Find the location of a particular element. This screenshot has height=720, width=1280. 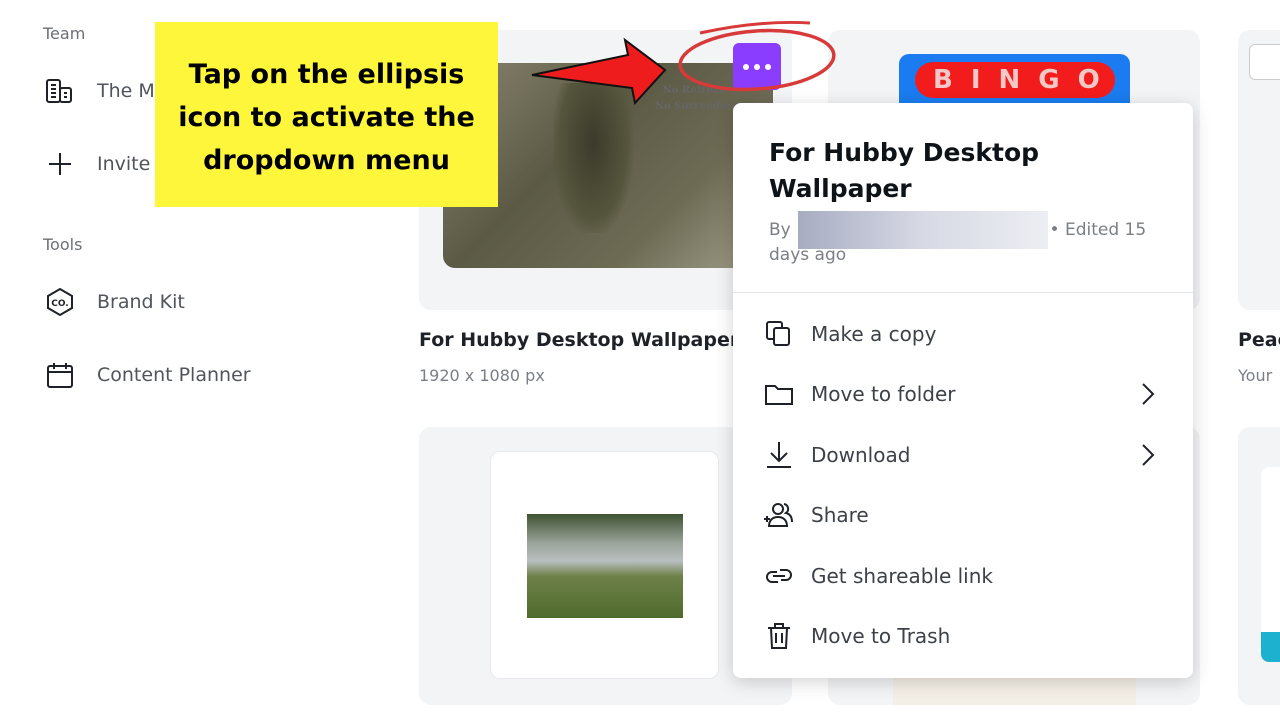

design-card-peace is located at coordinates (1259, 170).